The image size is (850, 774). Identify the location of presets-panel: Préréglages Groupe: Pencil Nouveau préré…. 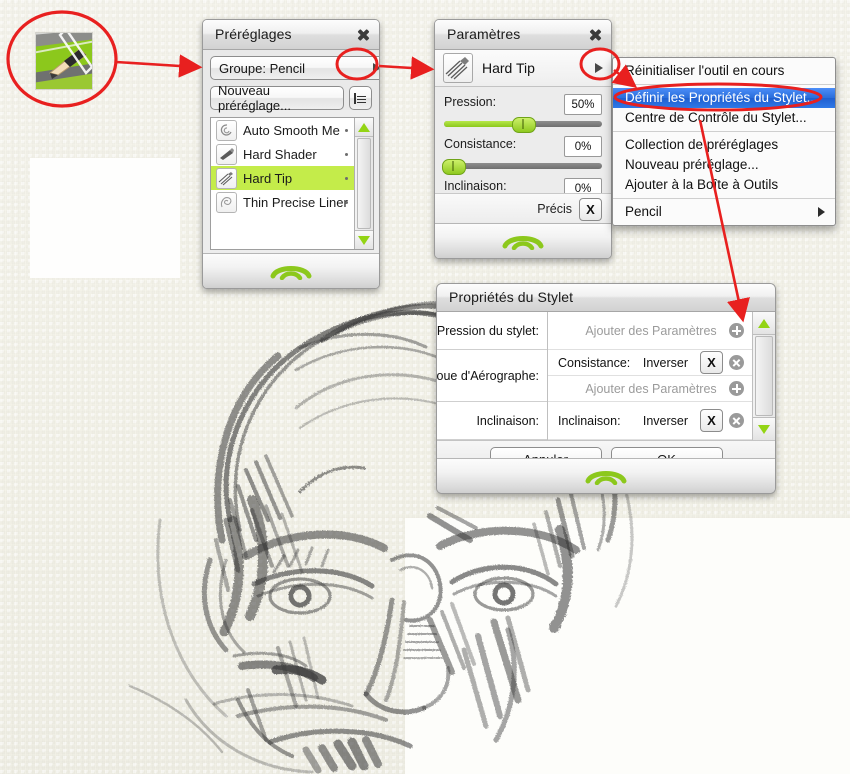
(291, 154).